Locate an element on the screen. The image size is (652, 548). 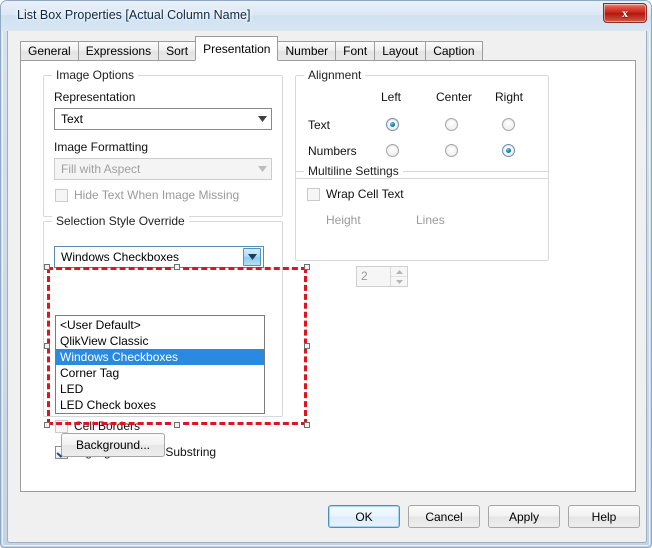
wrap-cell-text-checkbox is located at coordinates (313, 194).